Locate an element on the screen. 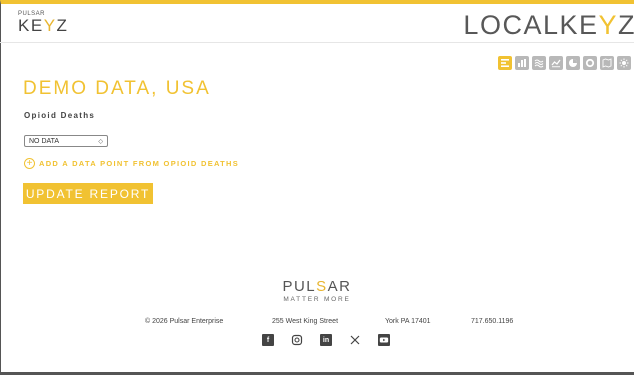  page-title: DEMO DATA, USA is located at coordinates (117, 88).